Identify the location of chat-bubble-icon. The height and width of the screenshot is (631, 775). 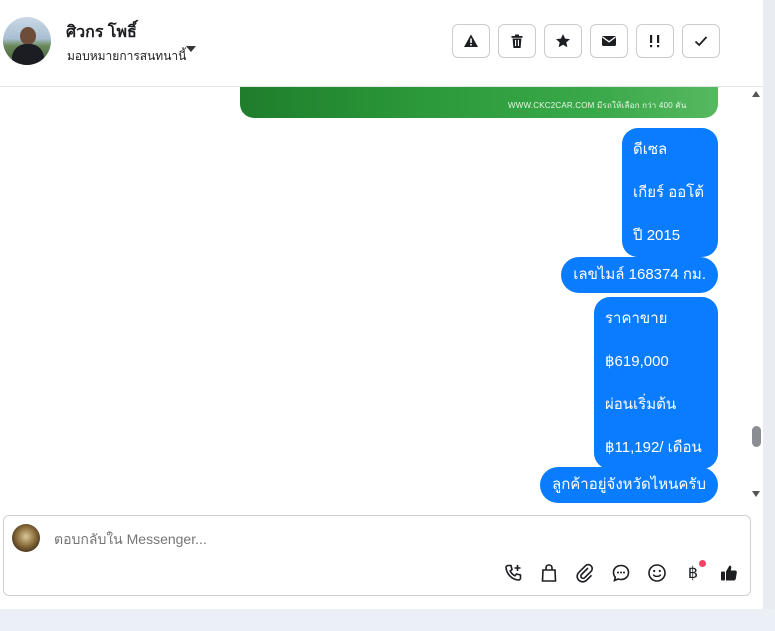
(621, 573).